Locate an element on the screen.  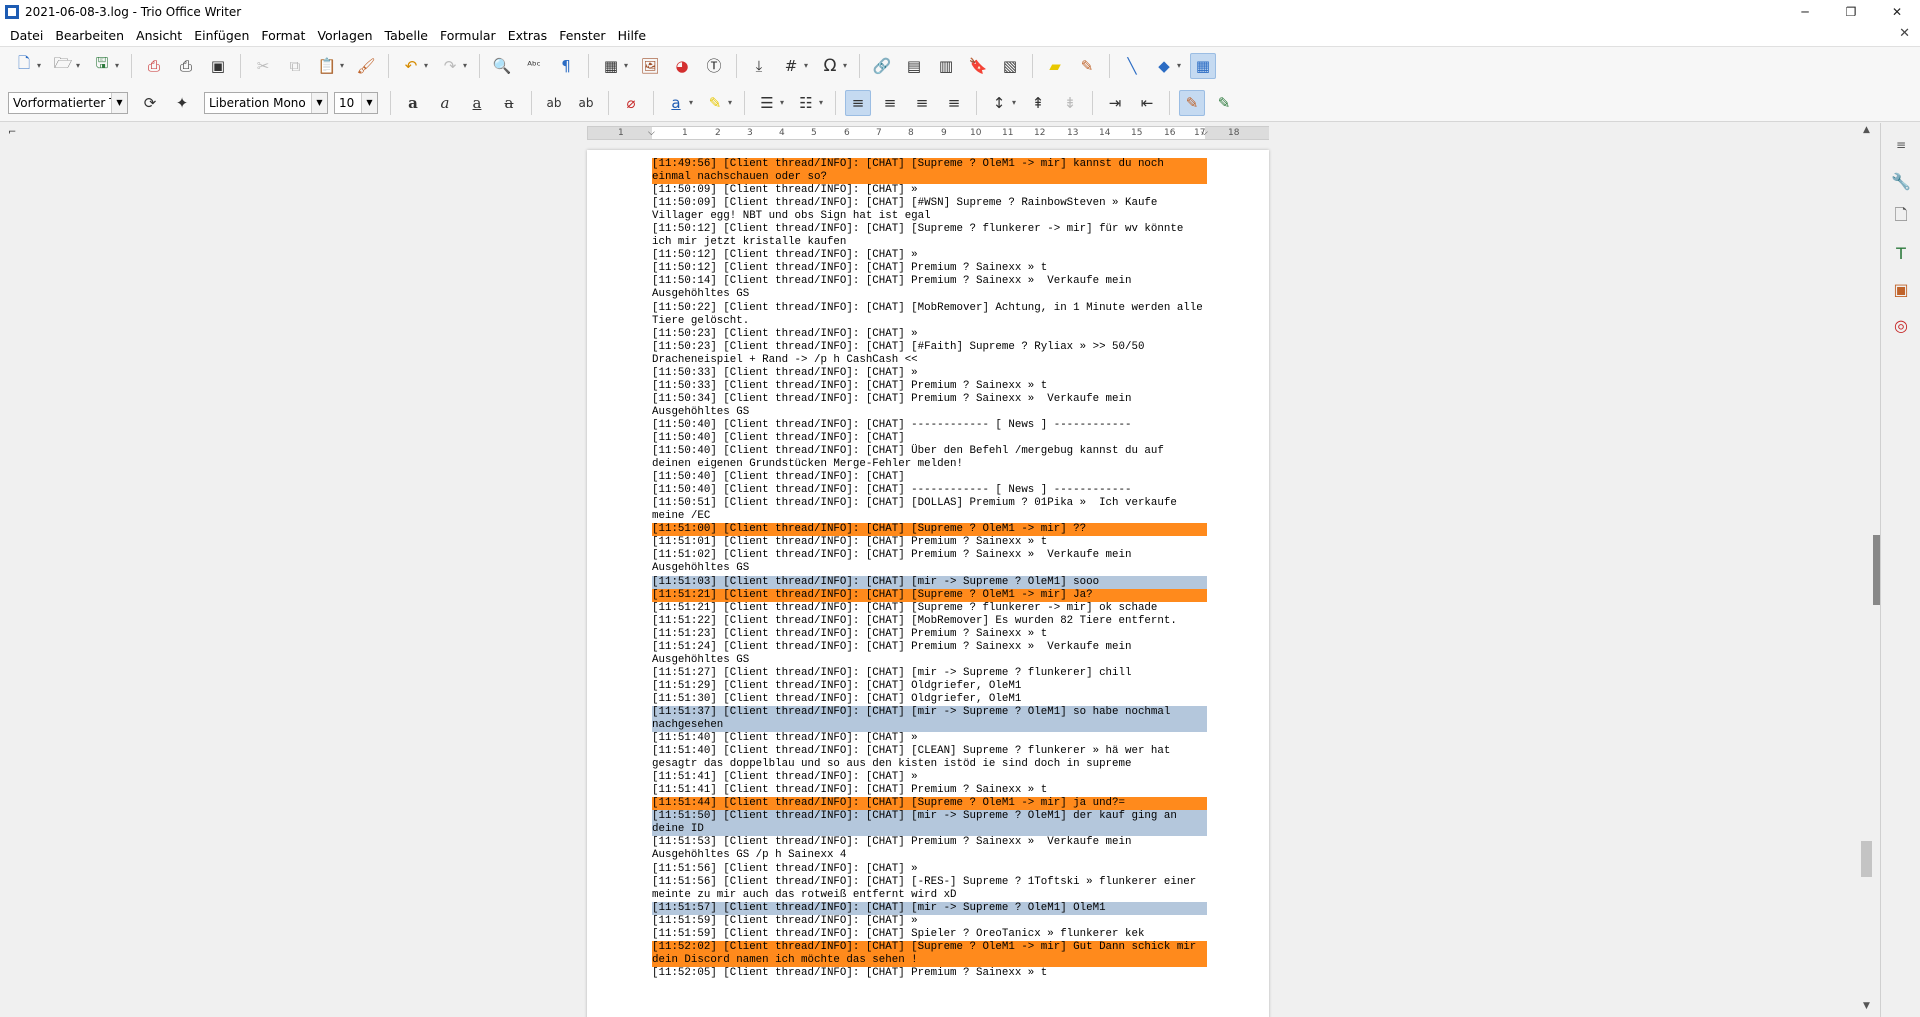
maximize-button: ❐ is located at coordinates (1851, 12).